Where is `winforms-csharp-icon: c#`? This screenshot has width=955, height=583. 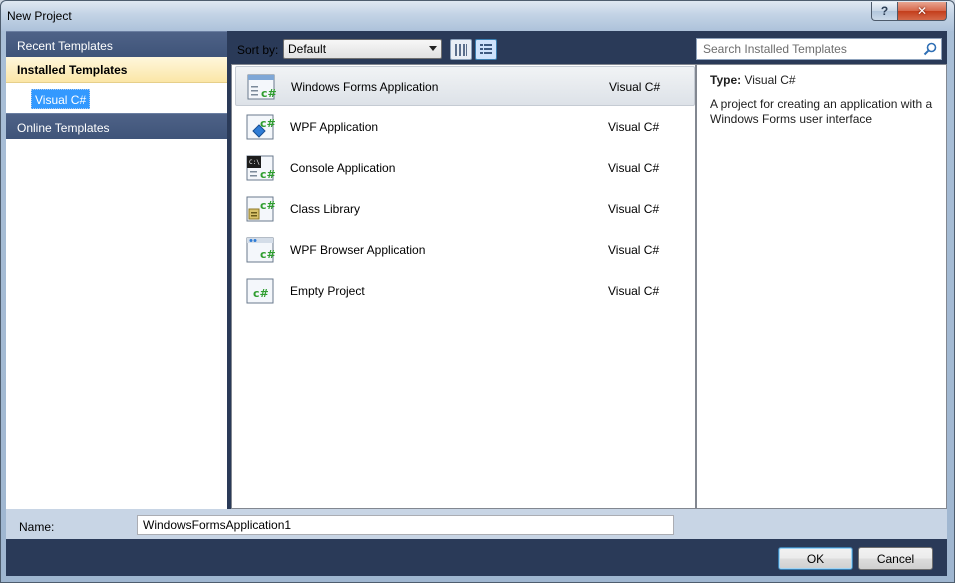
winforms-csharp-icon: c# is located at coordinates (262, 87).